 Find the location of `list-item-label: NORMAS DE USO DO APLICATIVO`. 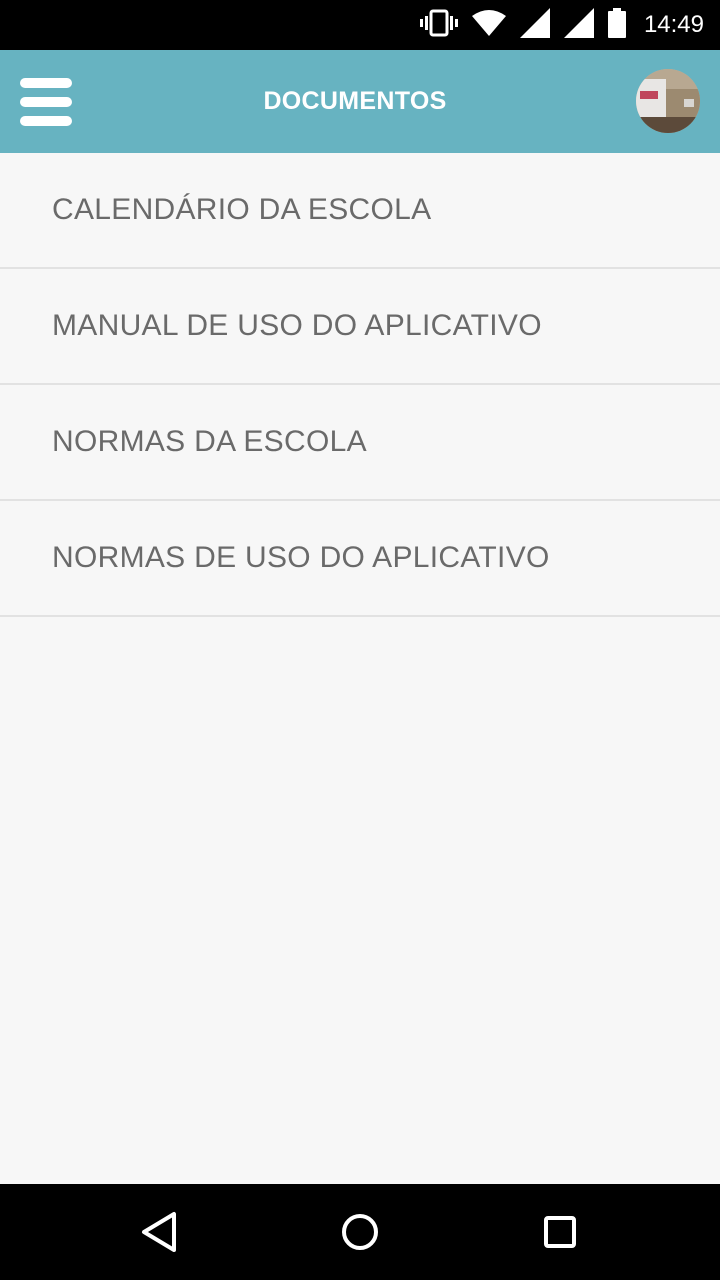

list-item-label: NORMAS DE USO DO APLICATIVO is located at coordinates (301, 557).